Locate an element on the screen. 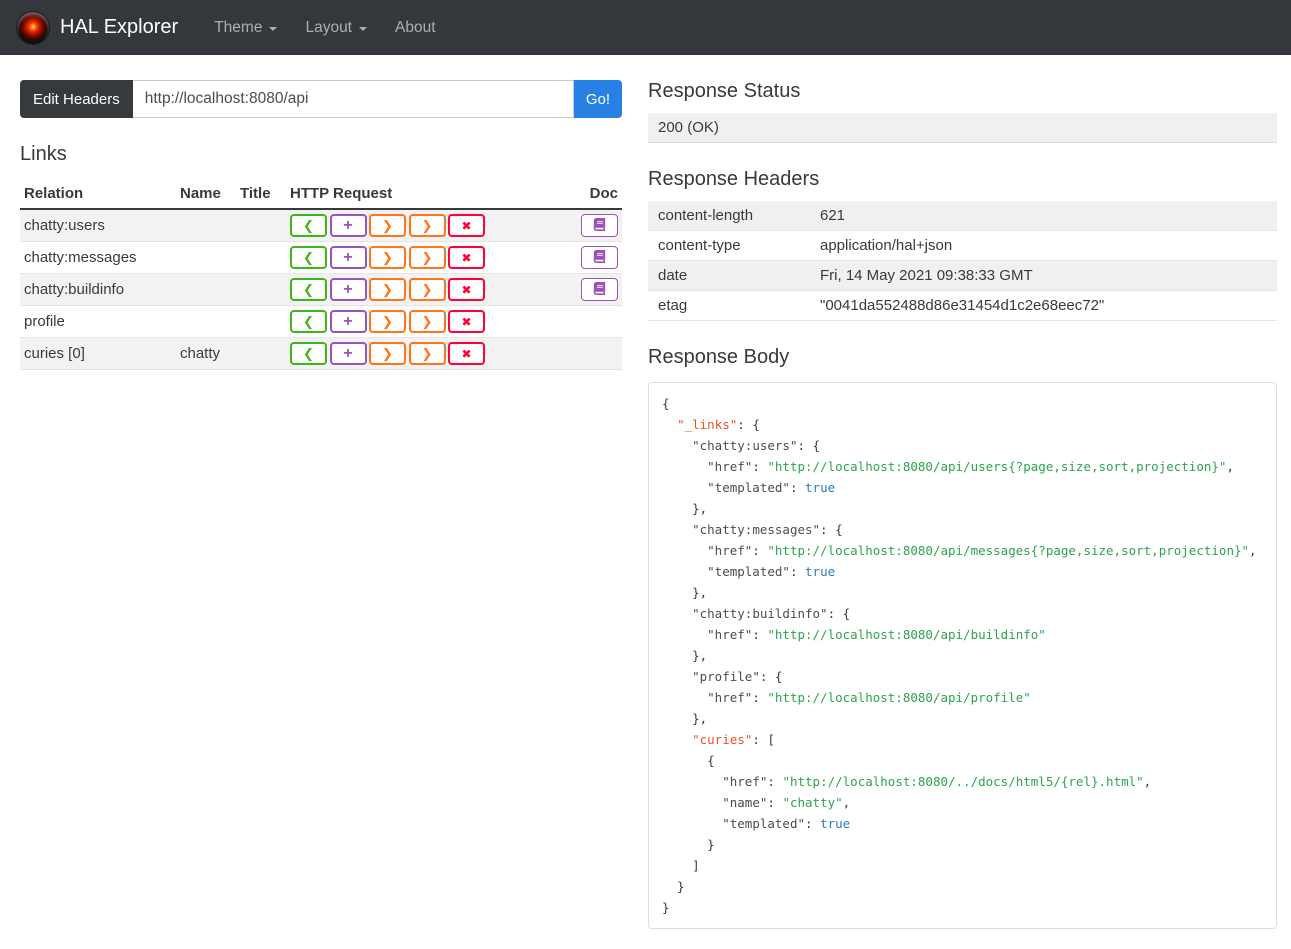 The width and height of the screenshot is (1291, 949). header-name: content-length is located at coordinates (729, 216).